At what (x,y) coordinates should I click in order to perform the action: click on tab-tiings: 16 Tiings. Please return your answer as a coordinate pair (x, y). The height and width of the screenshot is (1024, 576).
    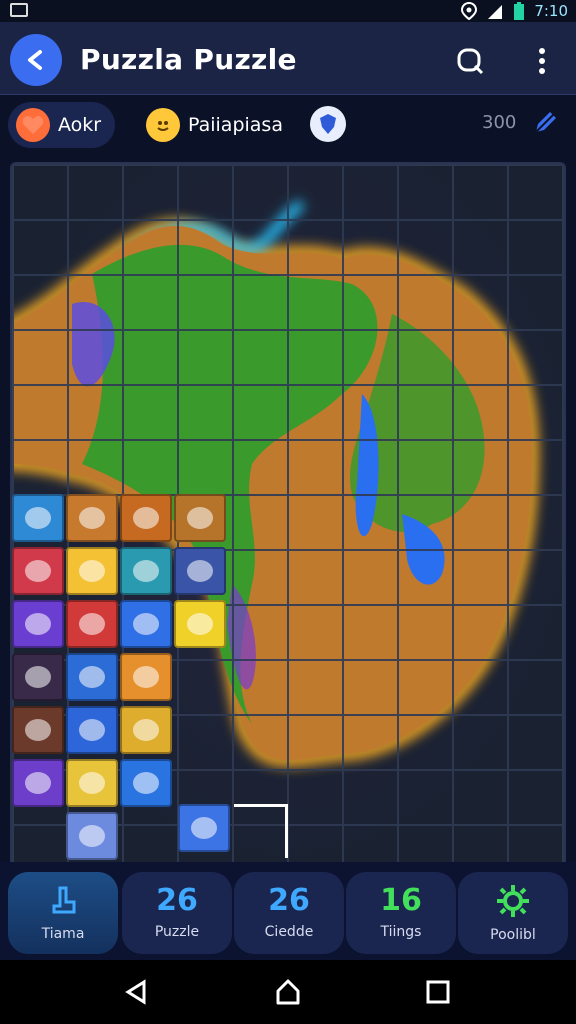
    Looking at the image, I should click on (401, 913).